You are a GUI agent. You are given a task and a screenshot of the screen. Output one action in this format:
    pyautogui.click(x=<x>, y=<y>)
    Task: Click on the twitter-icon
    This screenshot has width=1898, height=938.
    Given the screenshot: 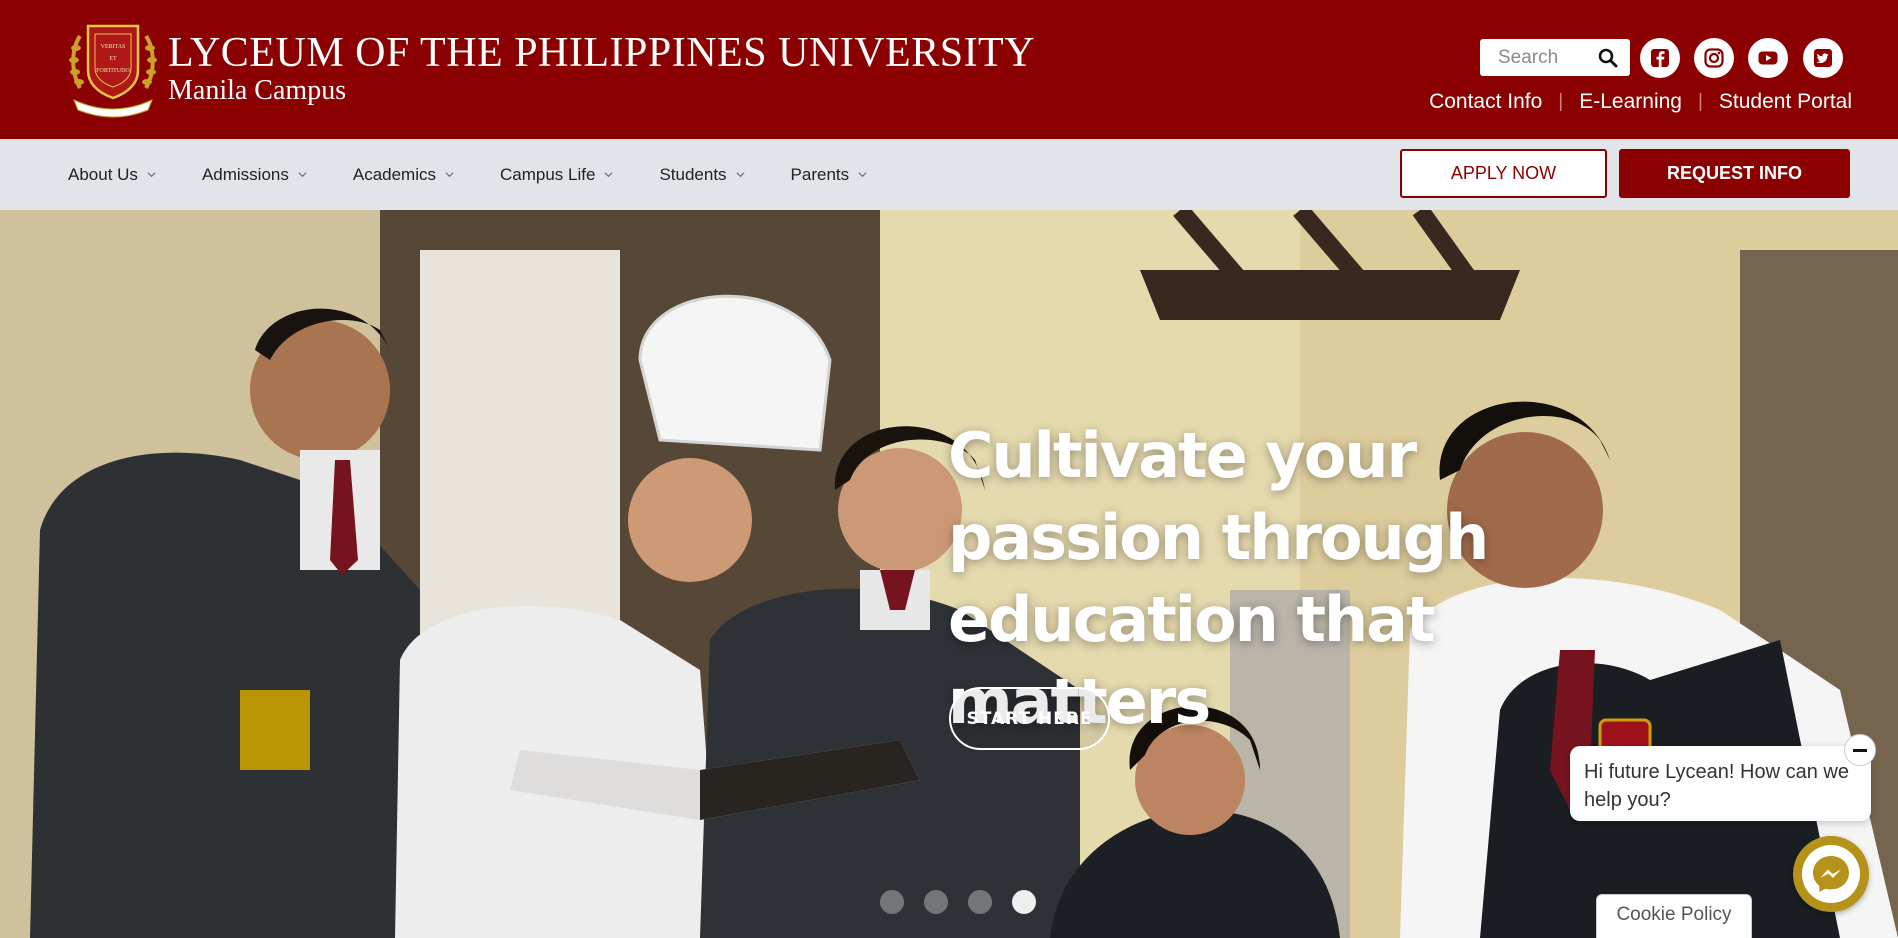 What is the action you would take?
    pyautogui.click(x=1823, y=58)
    